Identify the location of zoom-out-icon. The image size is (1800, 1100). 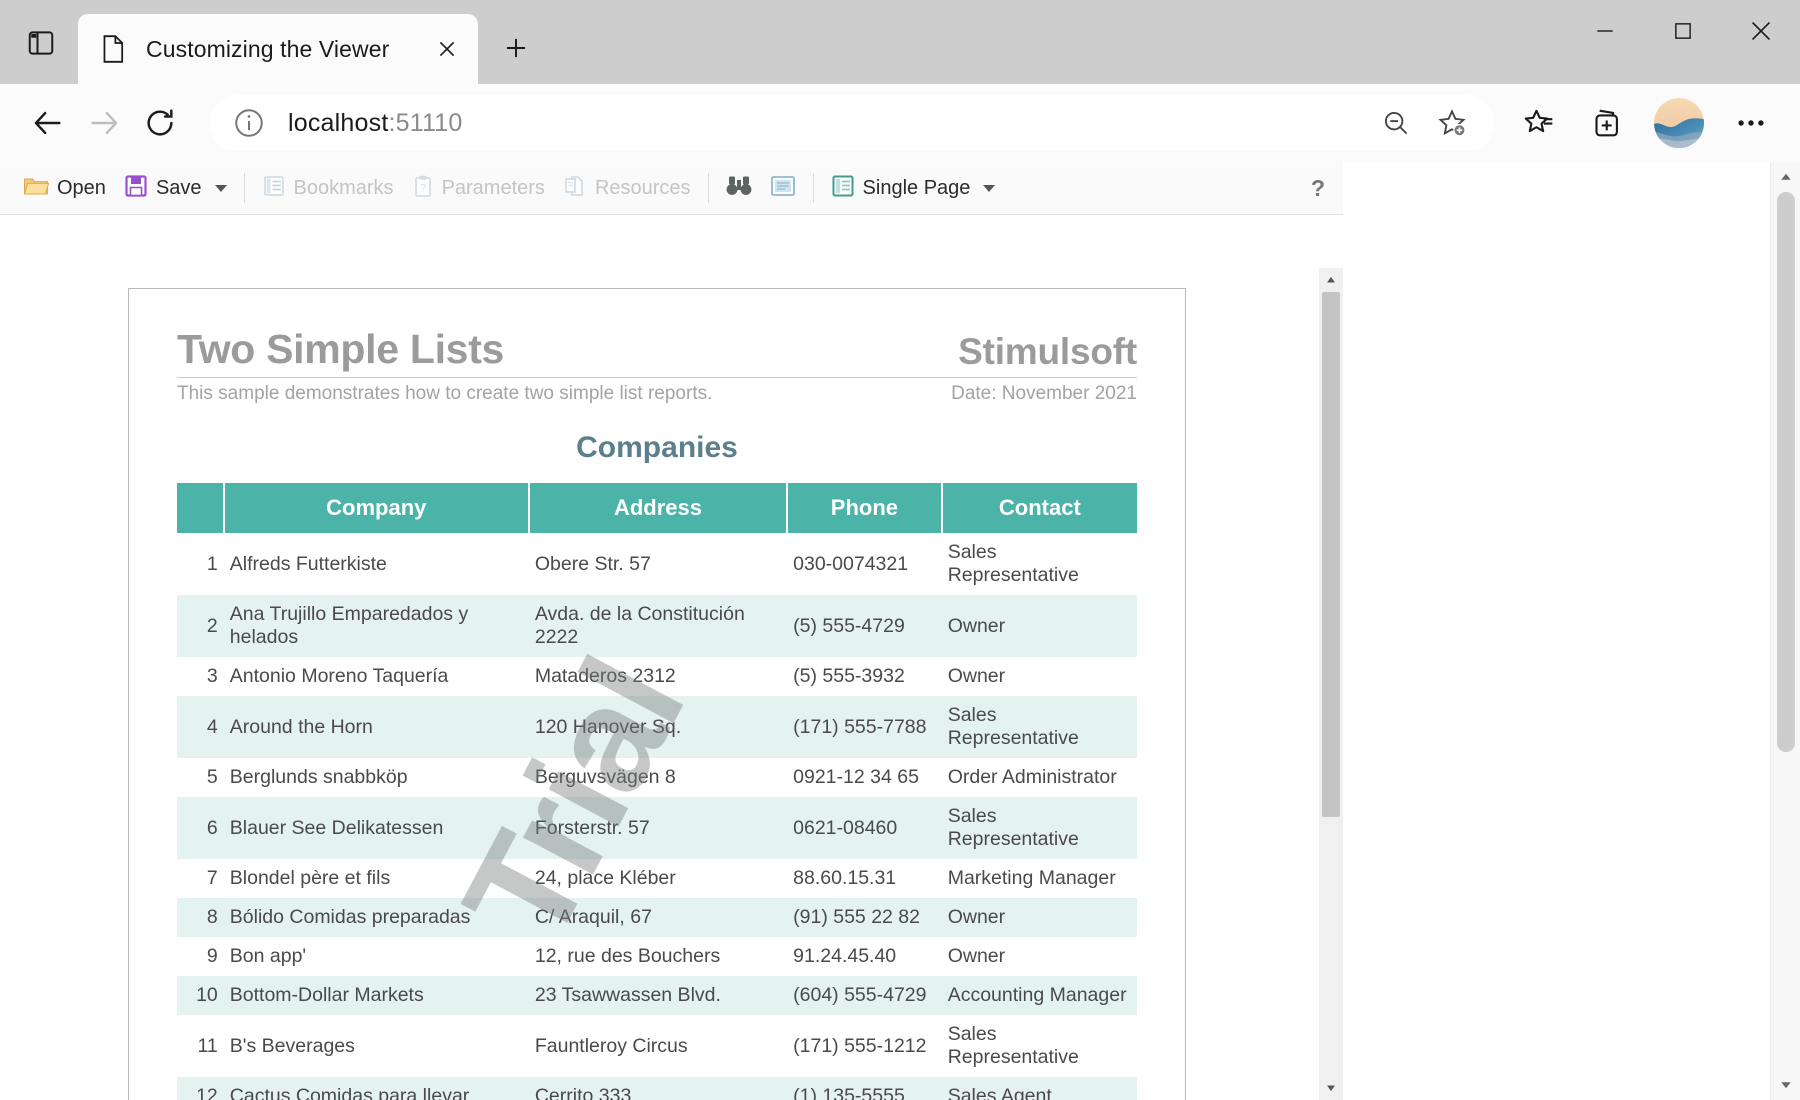
(1396, 123).